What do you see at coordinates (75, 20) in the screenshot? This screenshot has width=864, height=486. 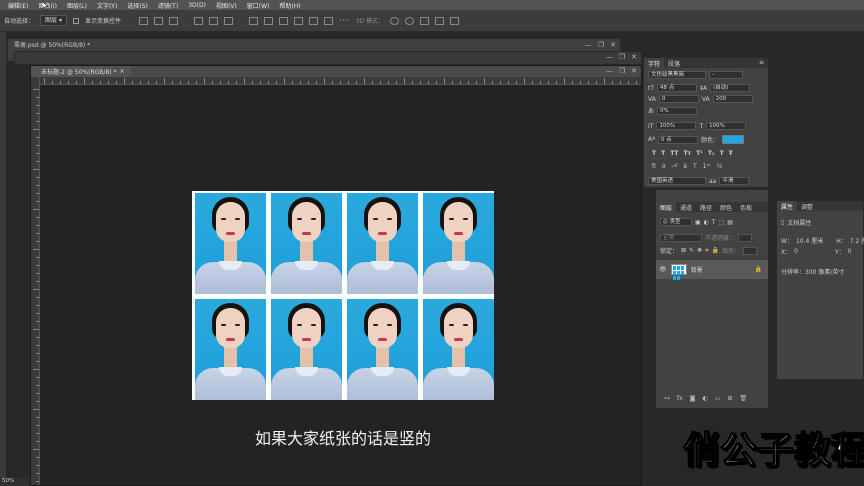 I see `show-transform-checkbox` at bounding box center [75, 20].